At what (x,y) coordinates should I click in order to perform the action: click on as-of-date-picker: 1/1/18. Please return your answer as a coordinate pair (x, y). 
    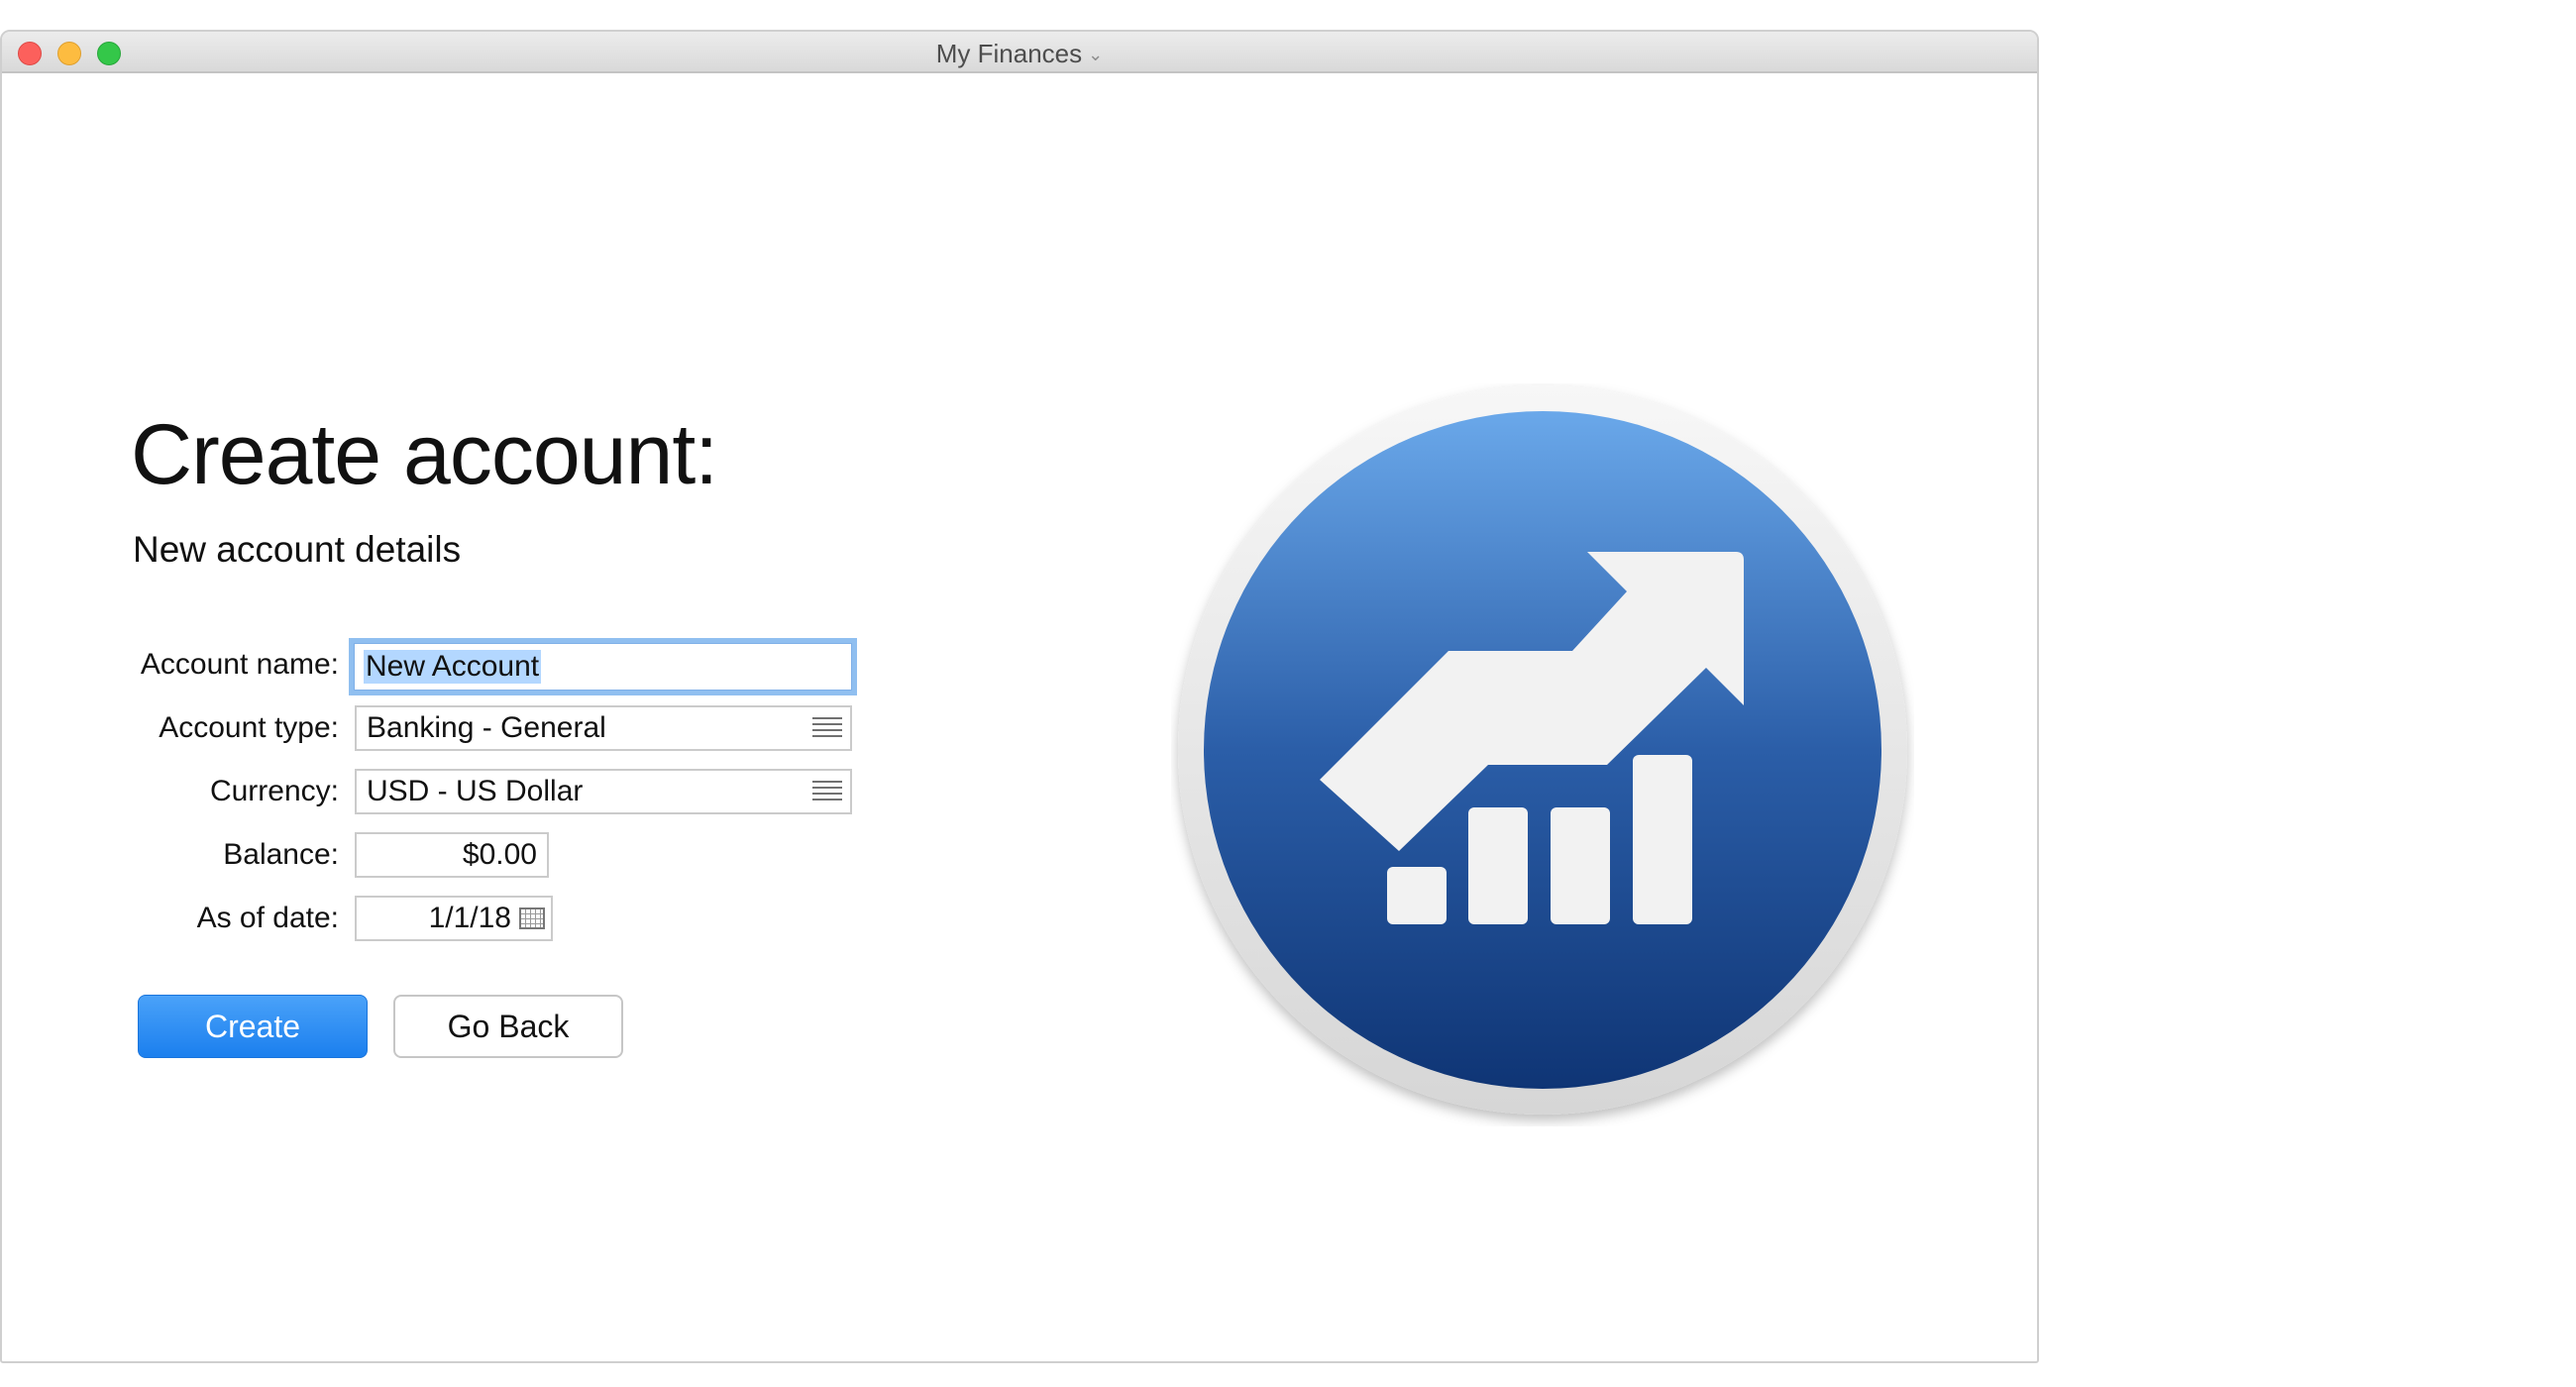
    Looking at the image, I should click on (454, 918).